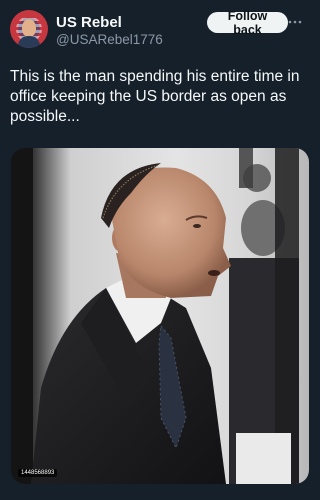 This screenshot has height=500, width=320. What do you see at coordinates (29, 42) in the screenshot?
I see `avatar-body` at bounding box center [29, 42].